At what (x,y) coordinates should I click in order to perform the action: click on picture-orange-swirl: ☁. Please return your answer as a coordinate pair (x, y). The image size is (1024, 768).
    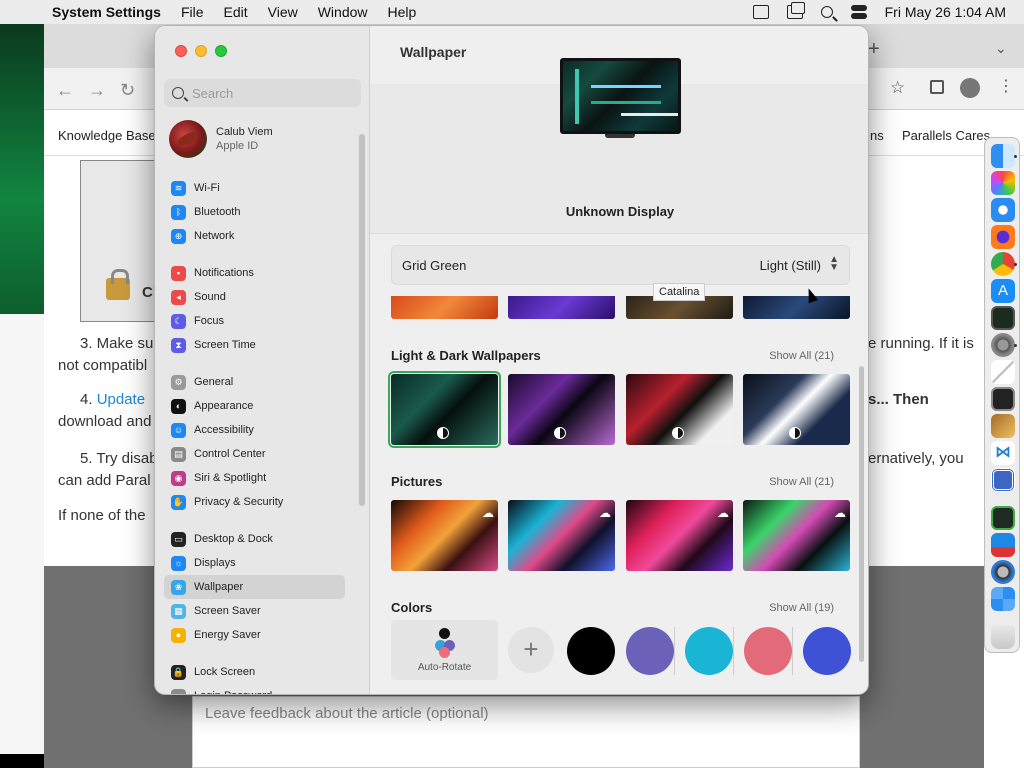
    Looking at the image, I should click on (444, 535).